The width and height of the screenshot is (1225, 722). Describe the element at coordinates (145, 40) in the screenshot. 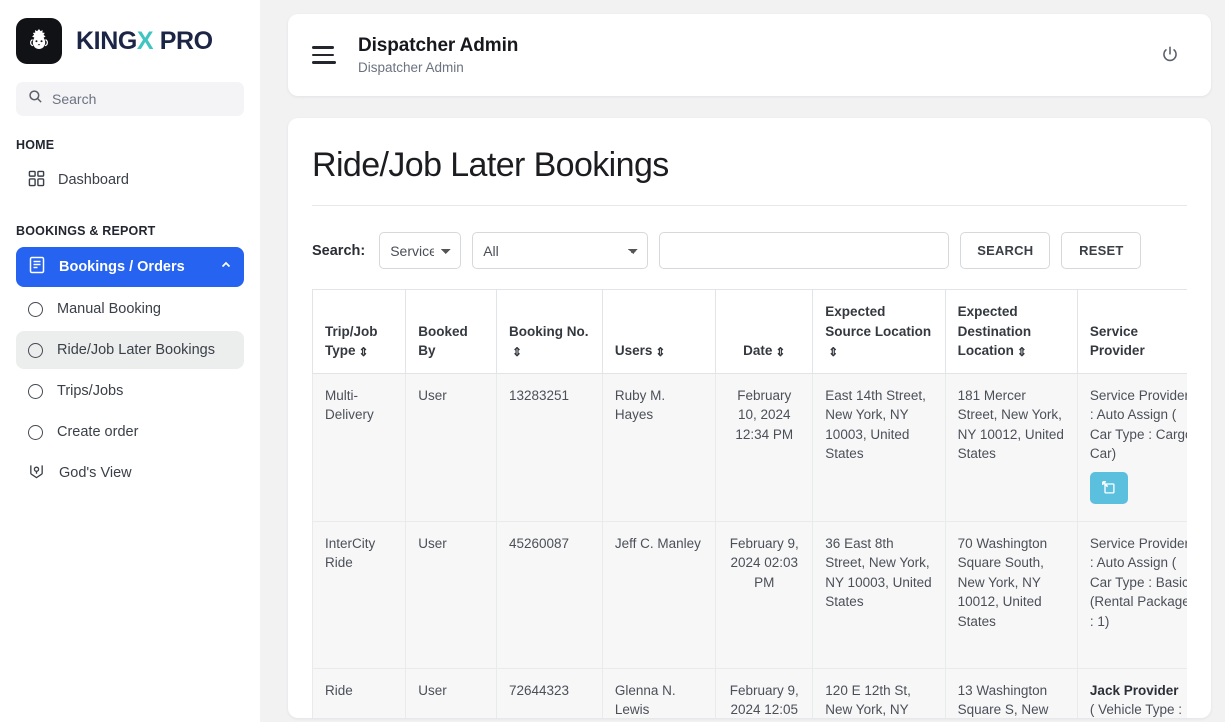

I see `brand-name-accent: X` at that location.